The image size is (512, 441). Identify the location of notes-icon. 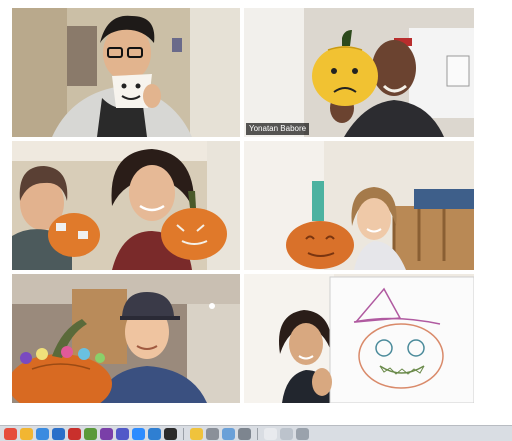
(196, 433).